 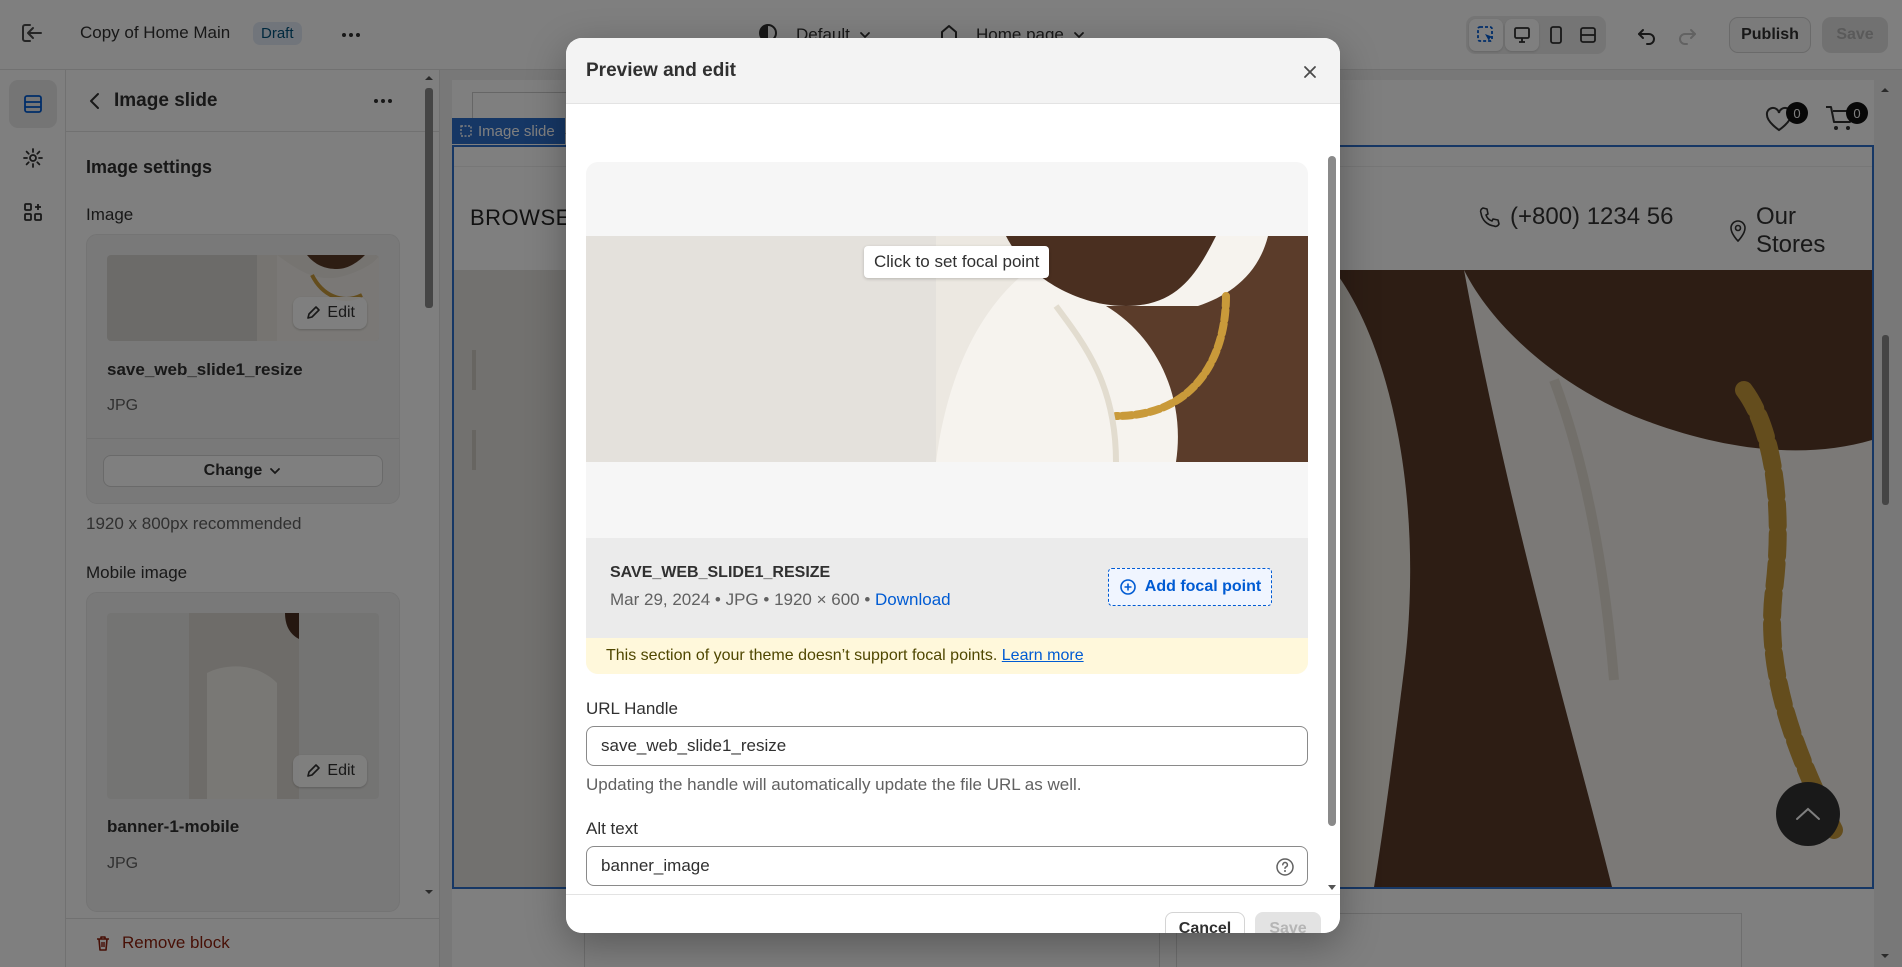 I want to click on plus-circle-icon, so click(x=1127, y=587).